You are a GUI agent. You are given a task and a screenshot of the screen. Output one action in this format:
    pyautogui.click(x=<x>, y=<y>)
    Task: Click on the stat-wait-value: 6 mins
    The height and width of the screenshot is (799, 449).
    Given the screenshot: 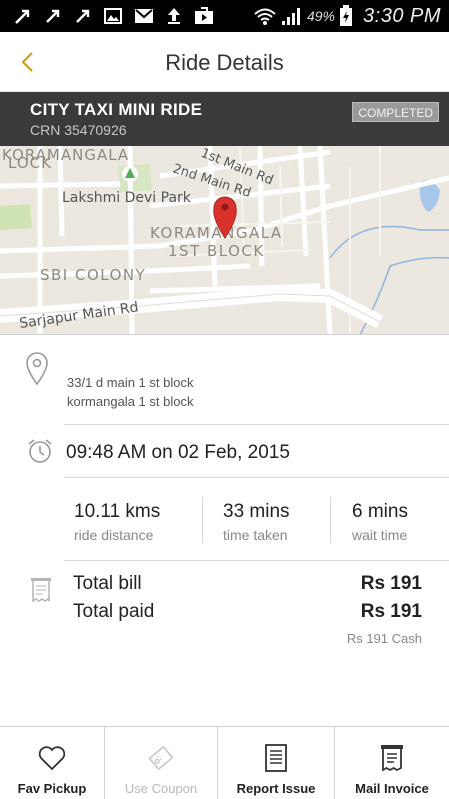 What is the action you would take?
    pyautogui.click(x=380, y=511)
    